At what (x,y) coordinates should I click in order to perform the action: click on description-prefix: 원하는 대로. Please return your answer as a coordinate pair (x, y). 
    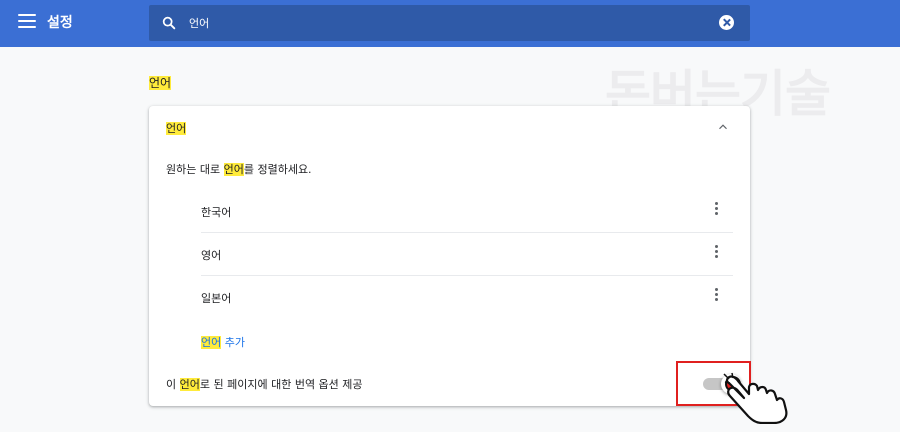
    Looking at the image, I should click on (195, 169).